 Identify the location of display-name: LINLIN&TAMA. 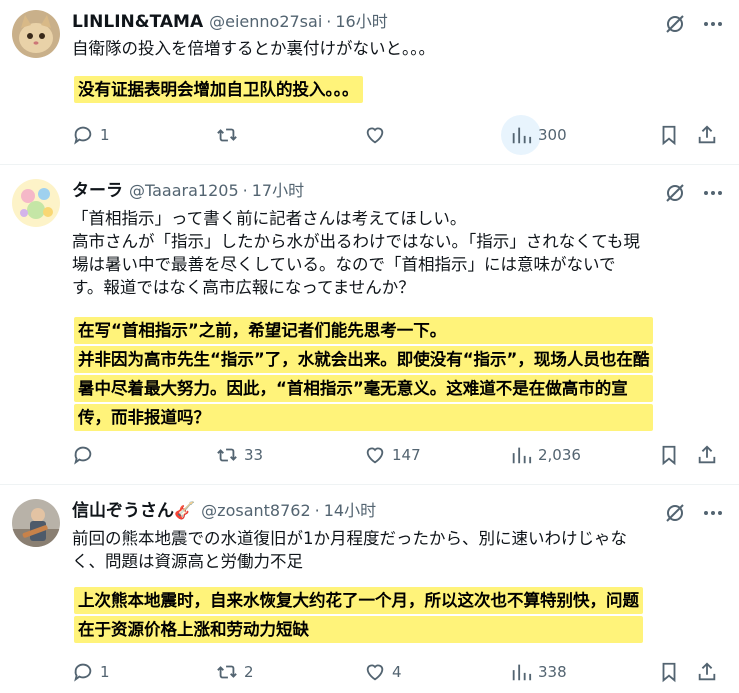
(137, 22).